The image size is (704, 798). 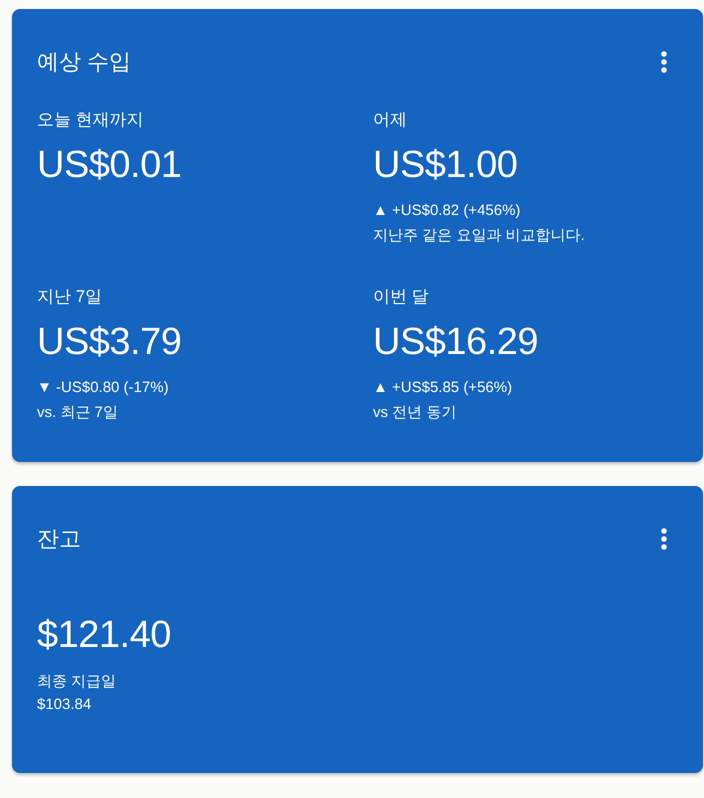 I want to click on metric-value: US$1.00, so click(x=445, y=165).